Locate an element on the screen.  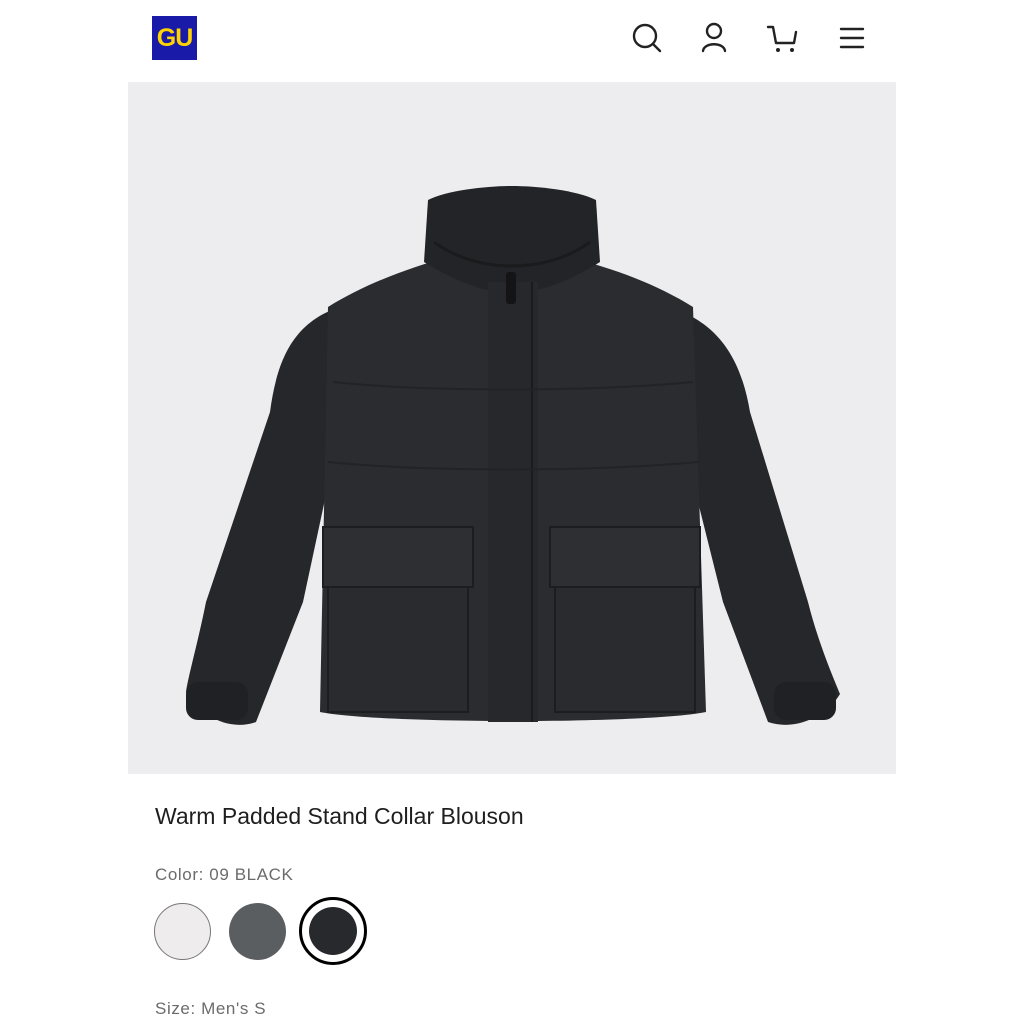
product-title: Warm Padded Stand Collar Blouson is located at coordinates (339, 816).